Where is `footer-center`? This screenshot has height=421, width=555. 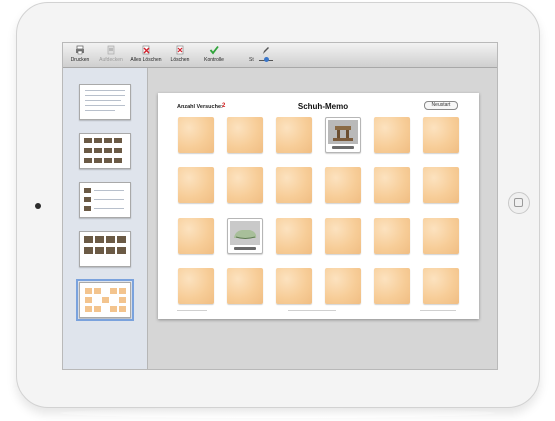
footer-center is located at coordinates (312, 310).